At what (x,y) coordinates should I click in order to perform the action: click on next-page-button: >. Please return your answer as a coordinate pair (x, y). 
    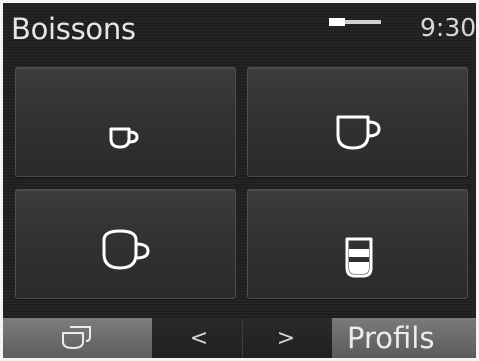
    Looking at the image, I should click on (285, 338).